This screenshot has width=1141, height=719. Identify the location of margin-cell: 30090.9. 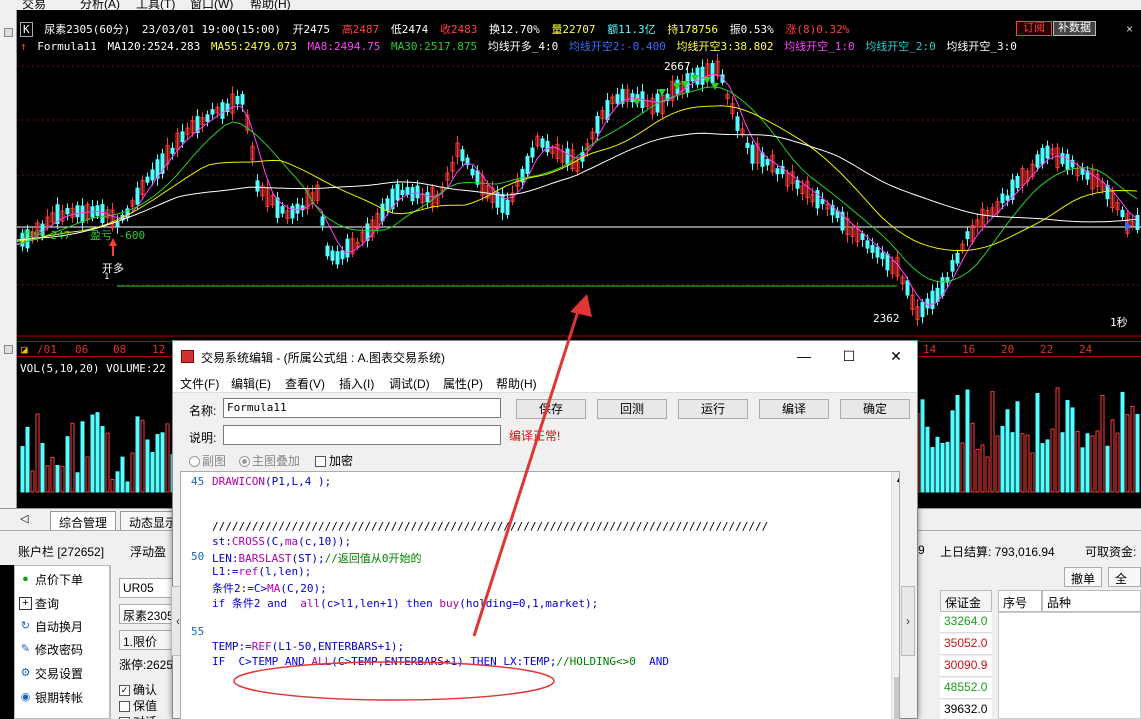
(966, 666).